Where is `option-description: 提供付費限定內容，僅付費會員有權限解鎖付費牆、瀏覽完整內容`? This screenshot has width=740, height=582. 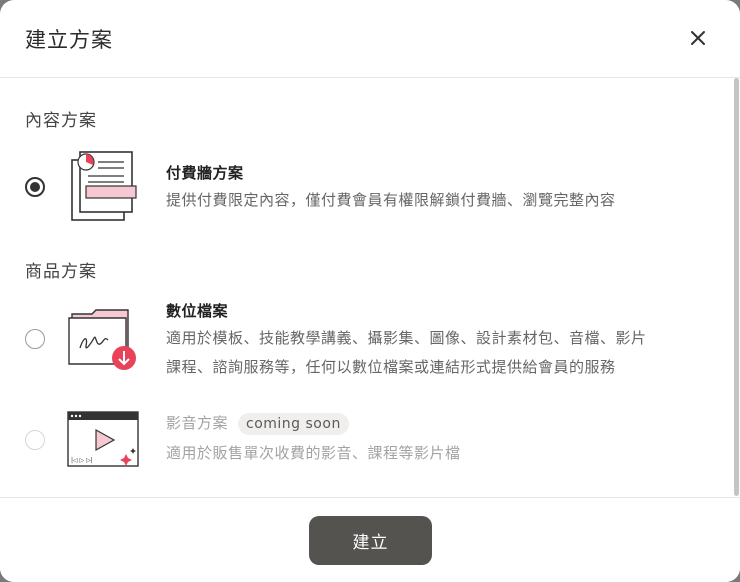
option-description: 提供付費限定內容，僅付費會員有權限解鎖付費牆、瀏覽完整內容 is located at coordinates (391, 200).